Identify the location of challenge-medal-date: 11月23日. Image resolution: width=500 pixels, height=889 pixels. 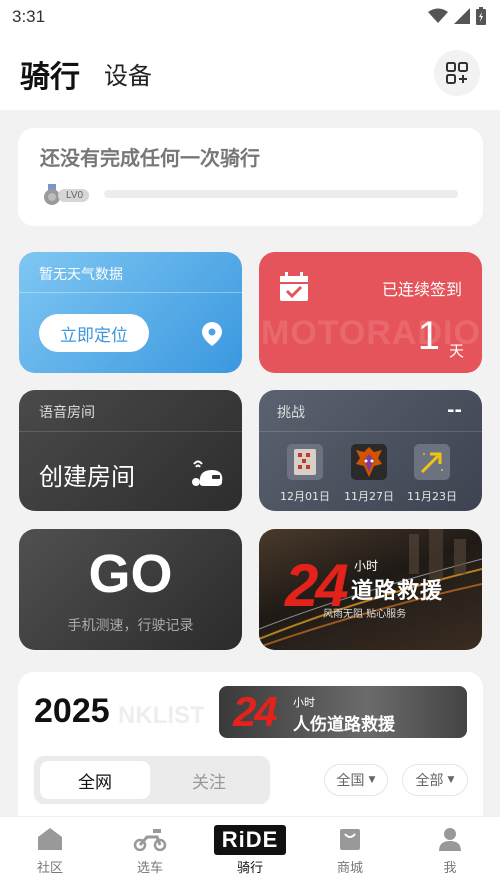
(432, 496).